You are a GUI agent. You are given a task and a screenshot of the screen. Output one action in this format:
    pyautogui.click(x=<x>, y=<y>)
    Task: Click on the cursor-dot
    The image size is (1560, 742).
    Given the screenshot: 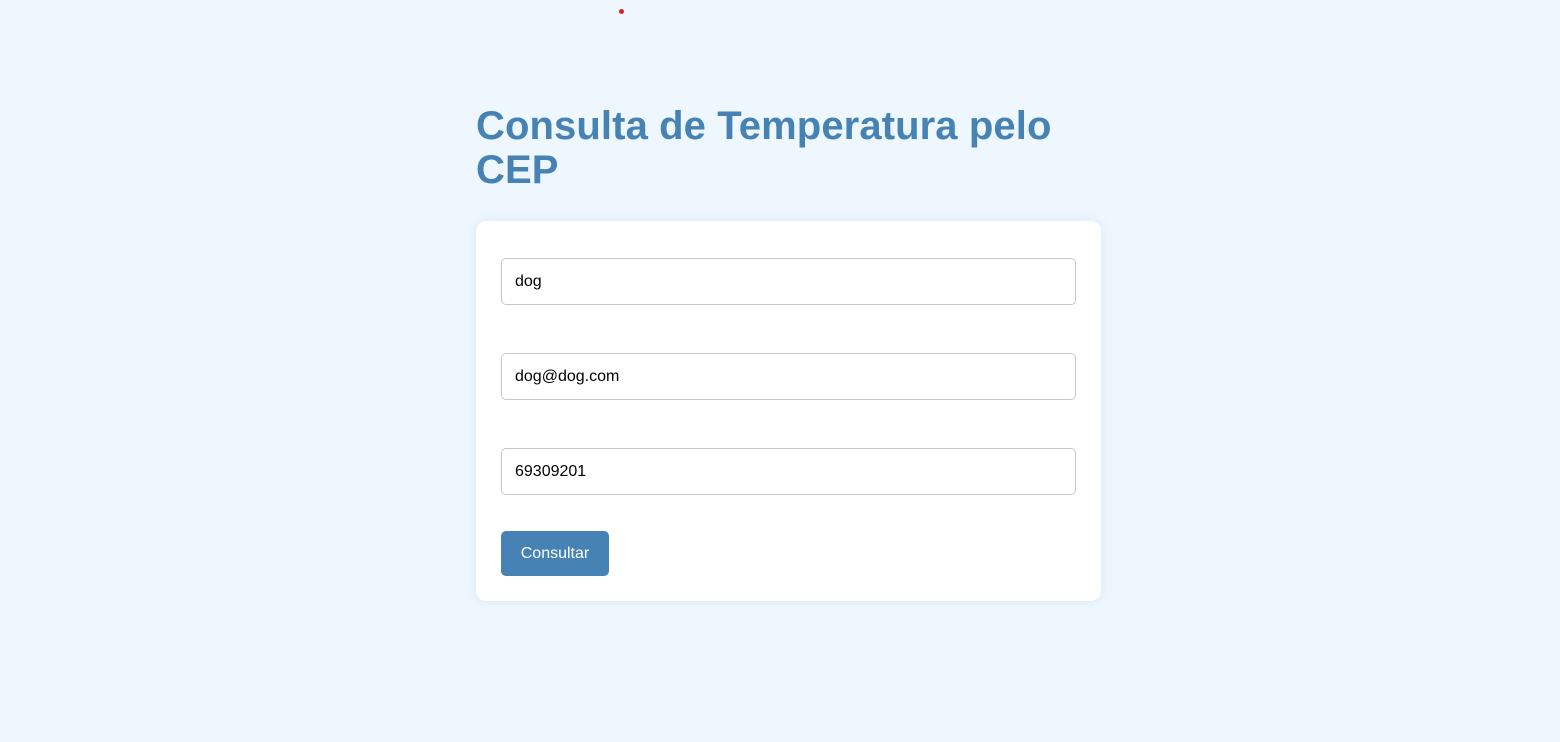 What is the action you would take?
    pyautogui.click(x=621, y=11)
    